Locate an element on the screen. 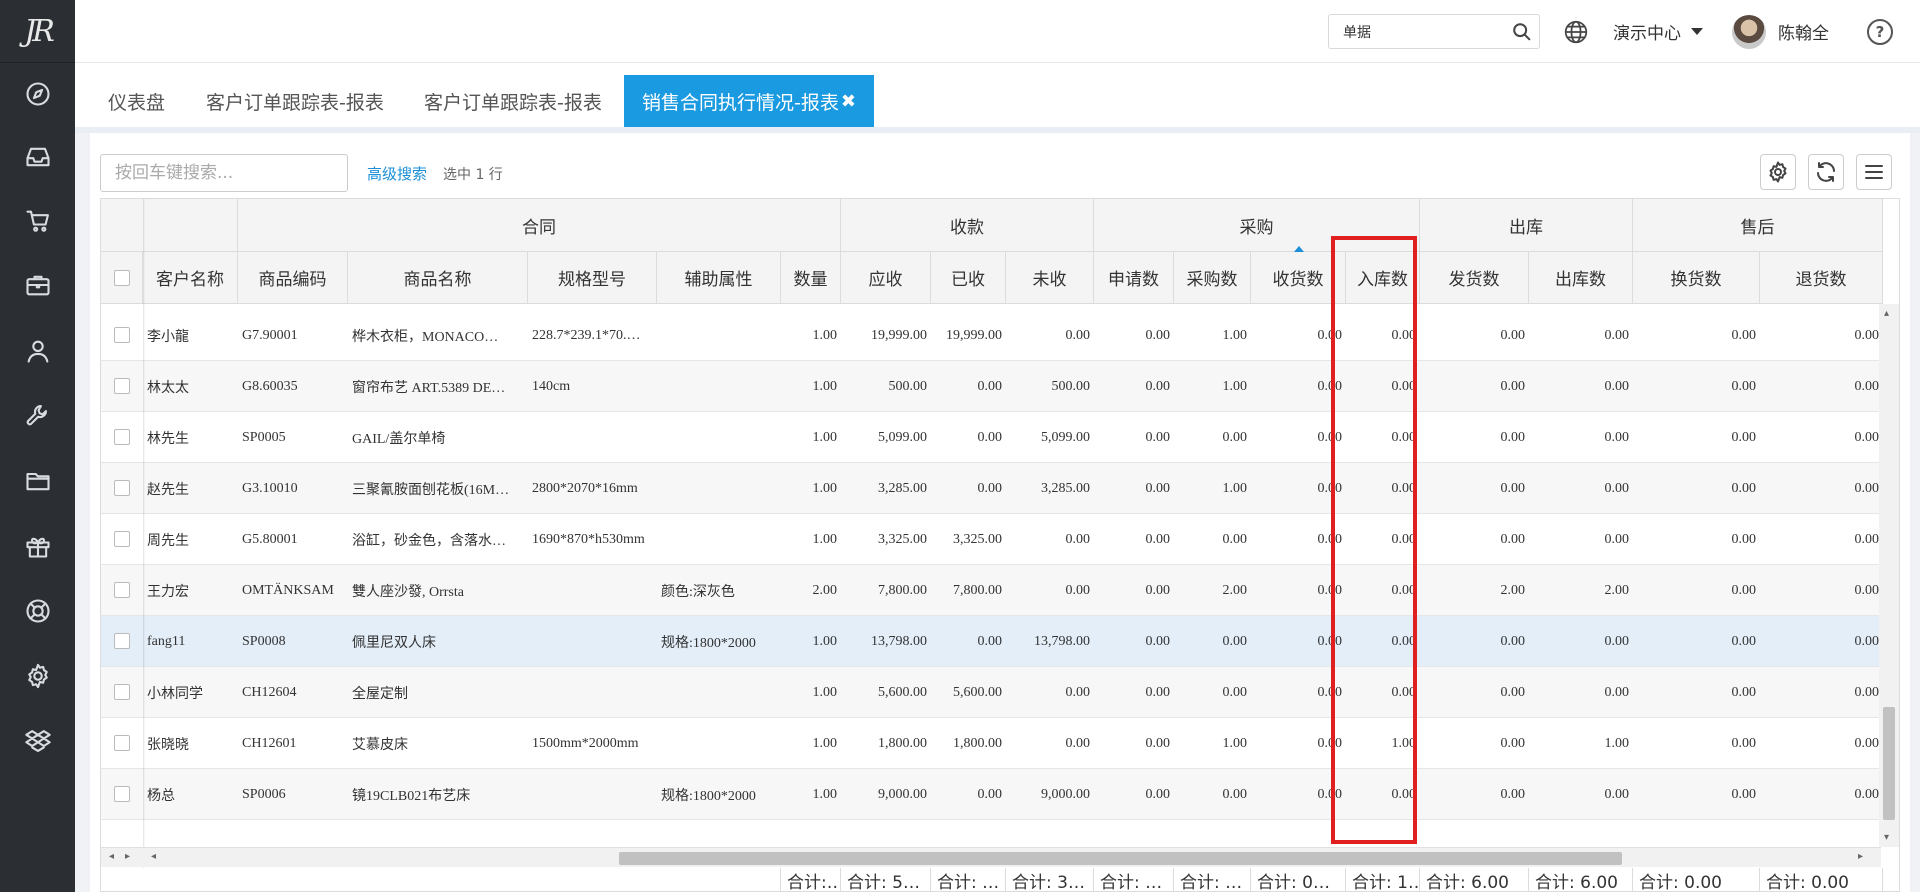  cell-customer-name: 张晓晓 is located at coordinates (168, 745).